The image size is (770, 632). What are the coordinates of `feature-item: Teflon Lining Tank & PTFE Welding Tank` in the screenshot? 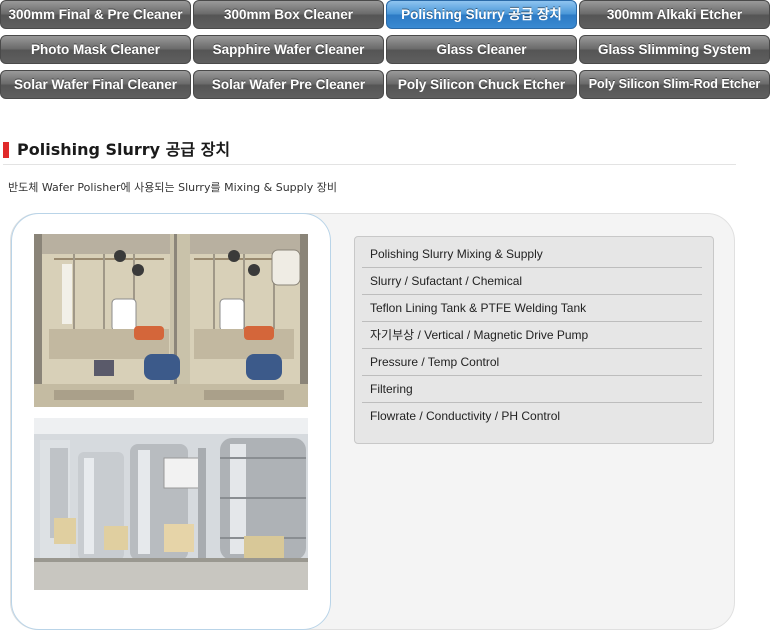 It's located at (532, 308).